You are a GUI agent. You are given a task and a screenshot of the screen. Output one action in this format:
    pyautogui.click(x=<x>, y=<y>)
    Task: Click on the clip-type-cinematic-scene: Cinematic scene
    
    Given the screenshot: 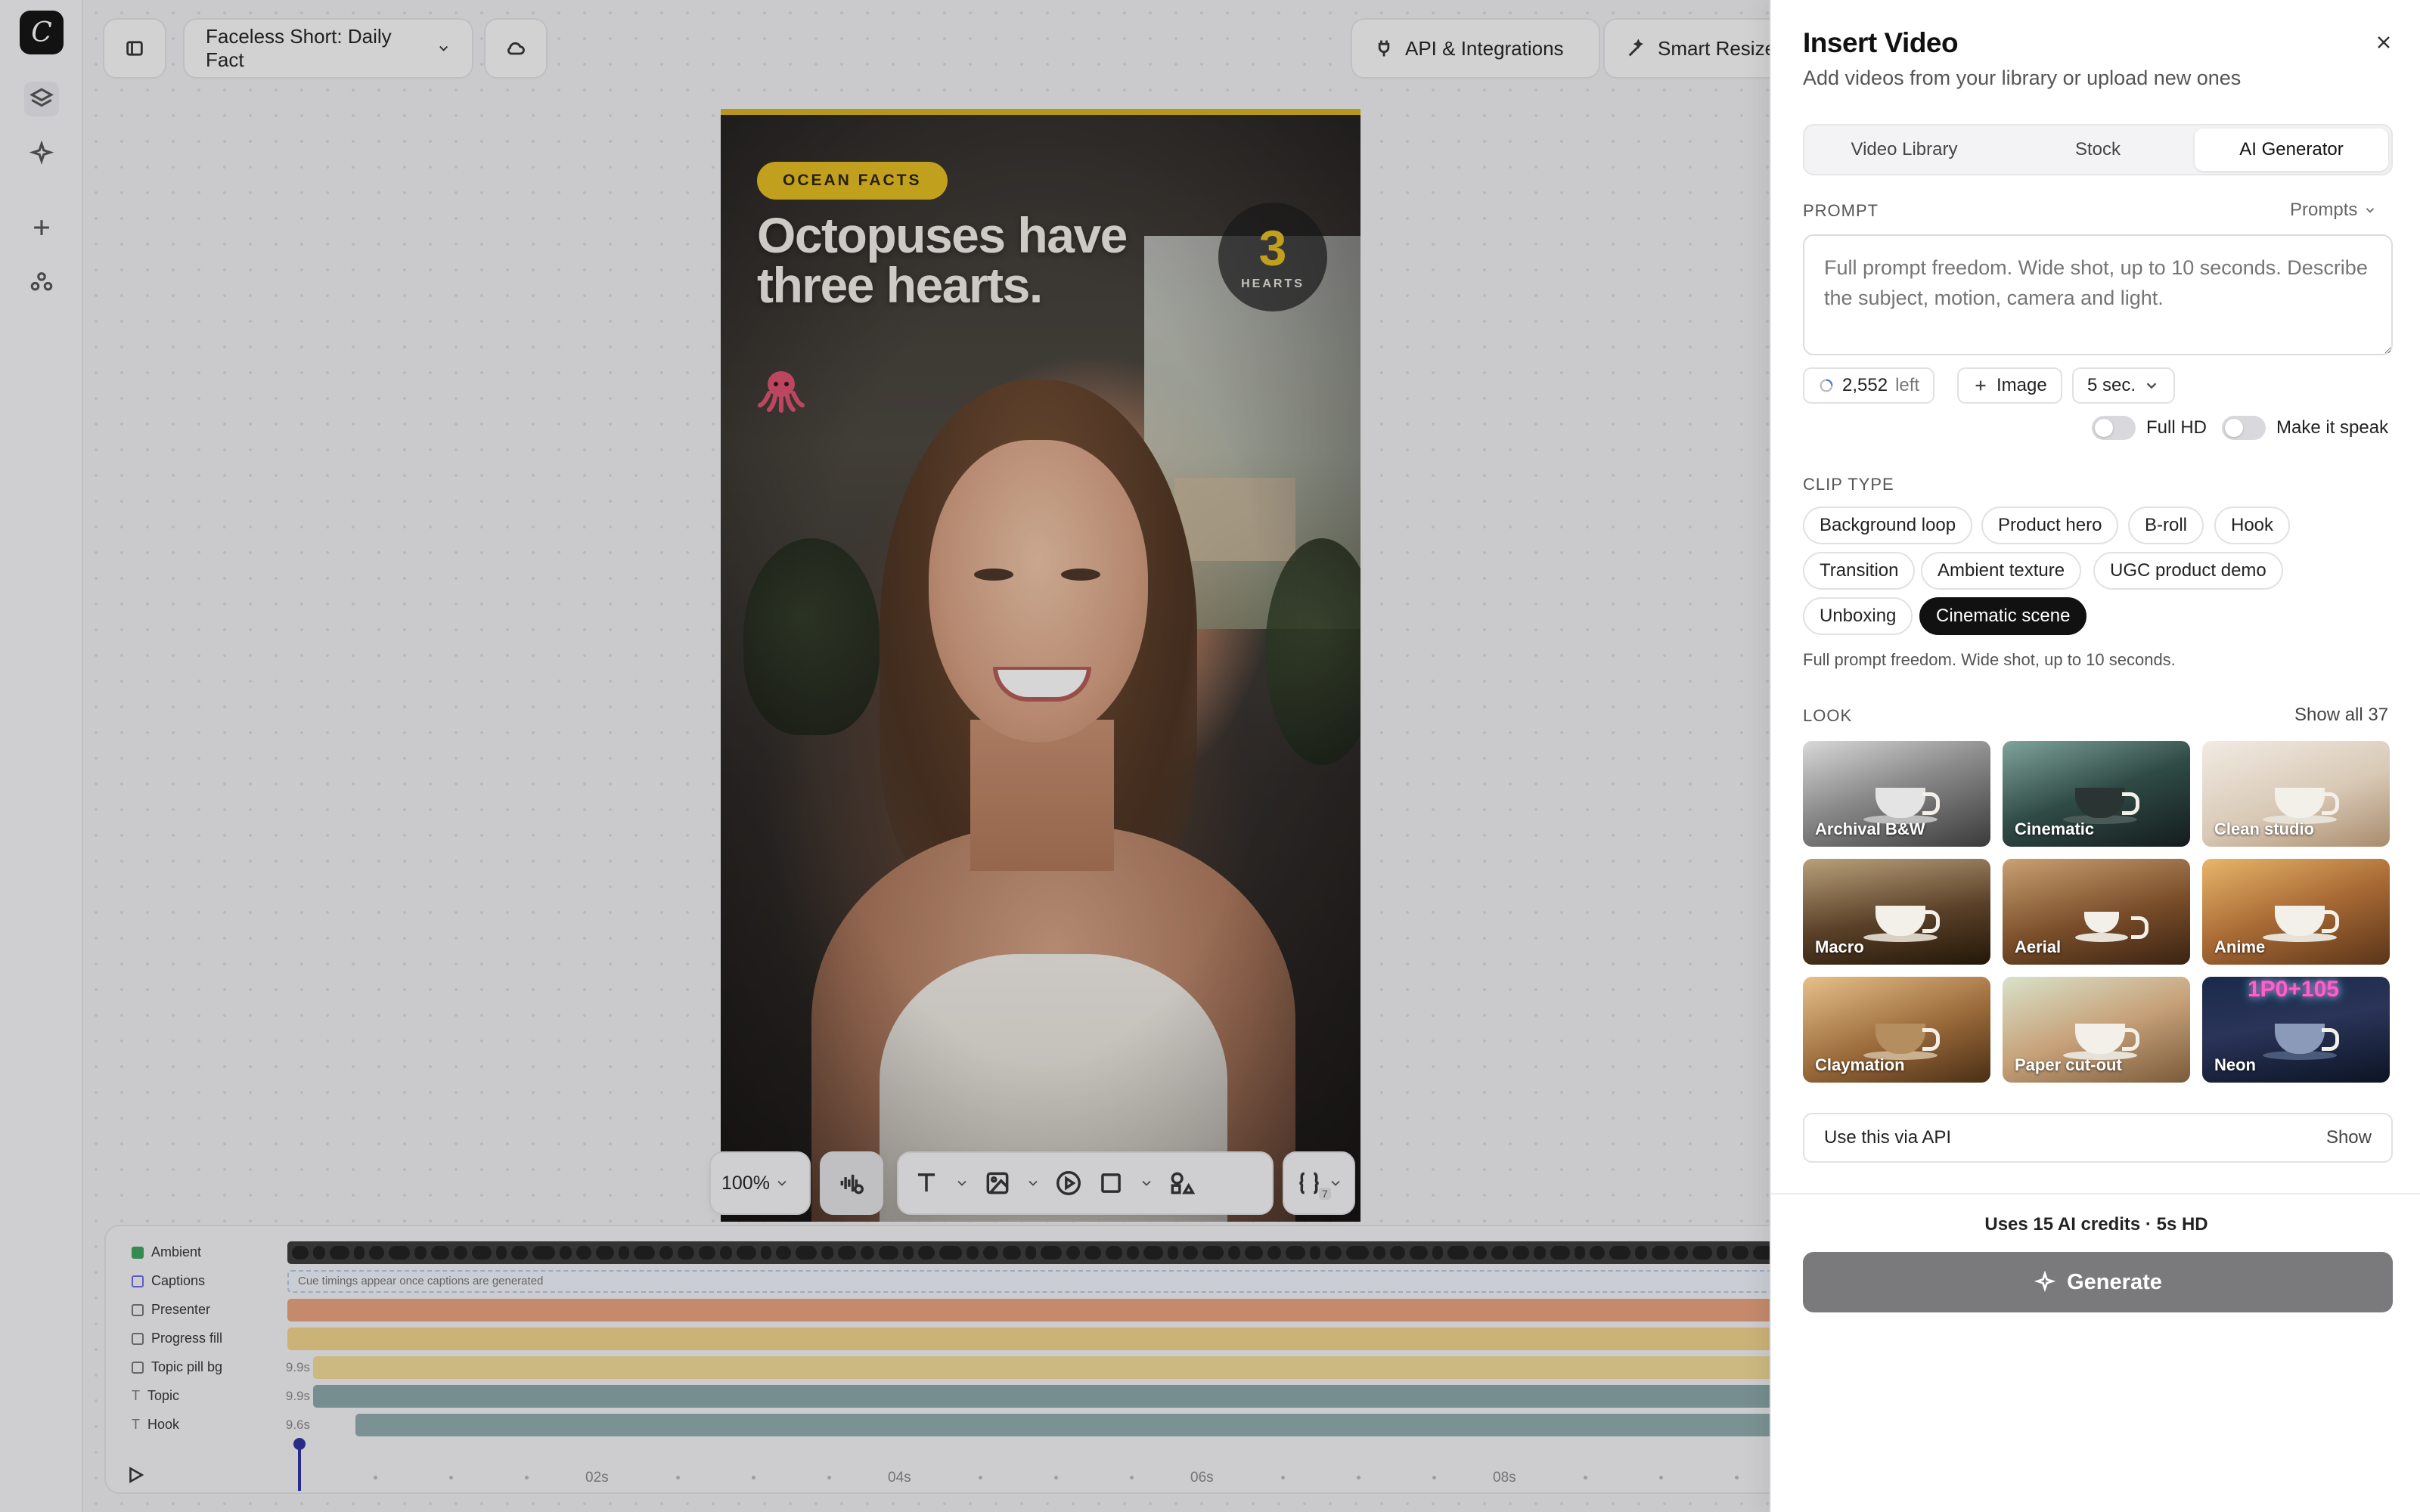 What is the action you would take?
    pyautogui.click(x=2003, y=616)
    